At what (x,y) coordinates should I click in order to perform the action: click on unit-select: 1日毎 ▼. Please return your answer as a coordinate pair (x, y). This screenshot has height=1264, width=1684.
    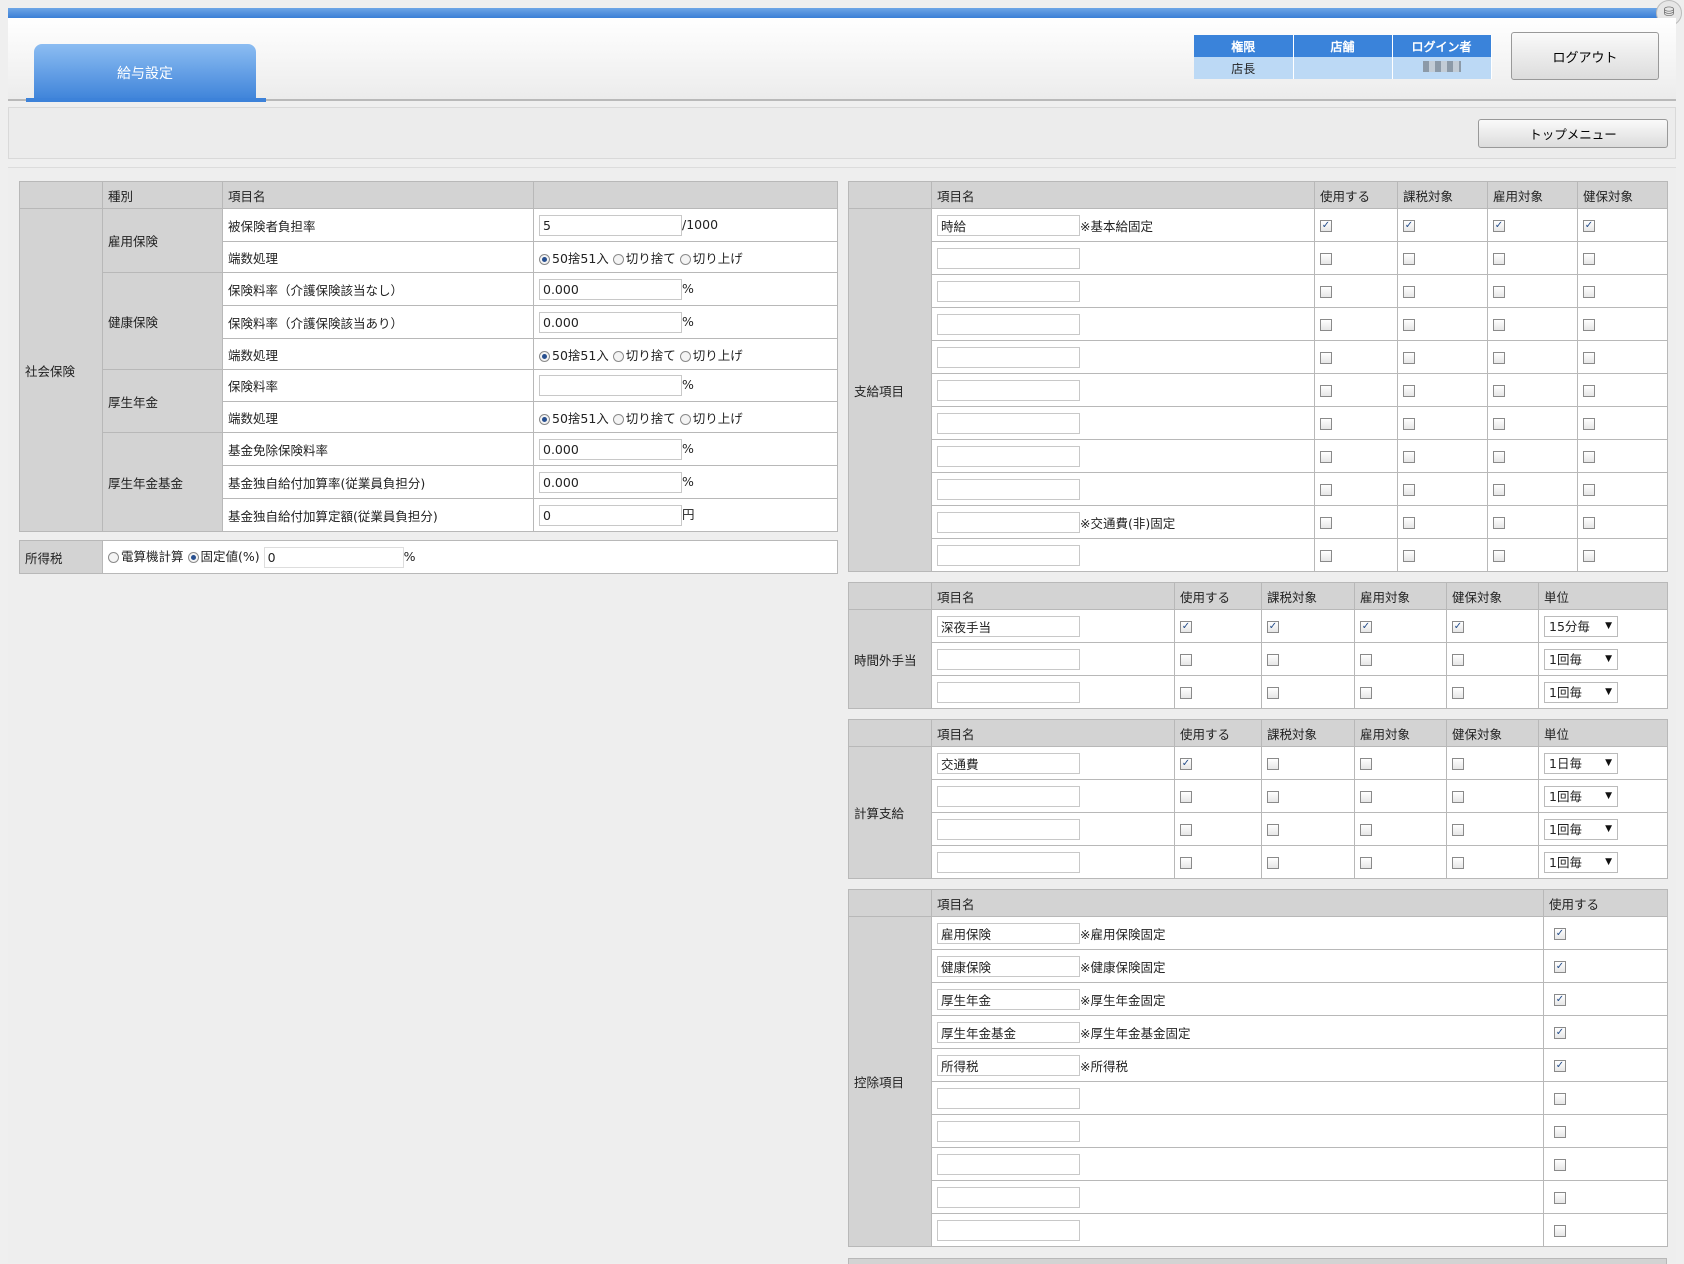
    Looking at the image, I should click on (1581, 763).